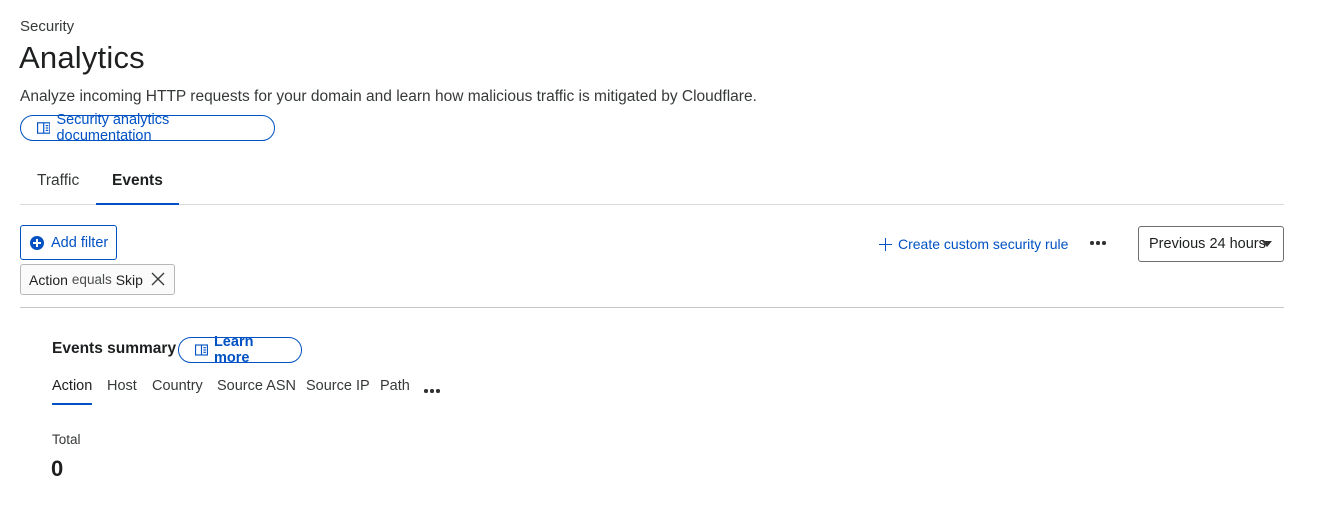 The width and height of the screenshot is (1333, 508). I want to click on filter-field: Action, so click(48, 279).